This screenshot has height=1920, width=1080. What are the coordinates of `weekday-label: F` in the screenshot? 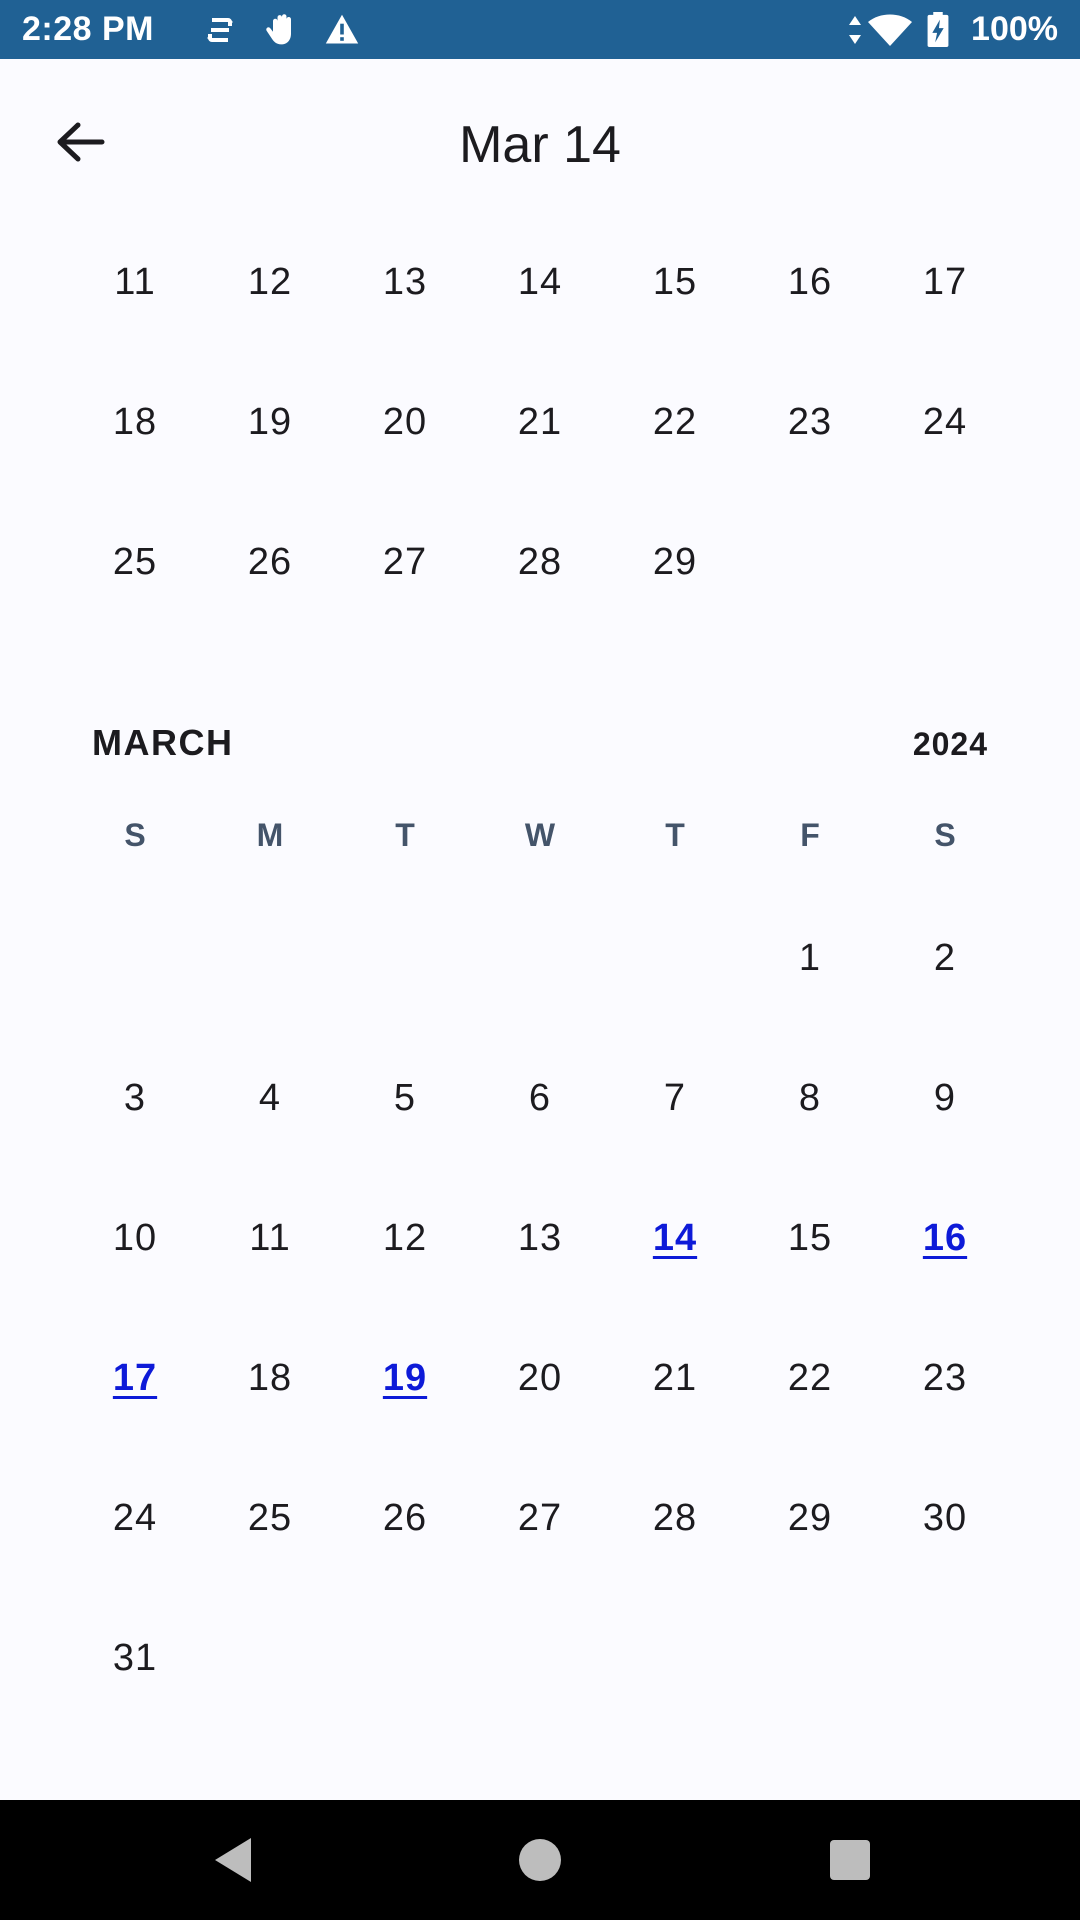 It's located at (810, 835).